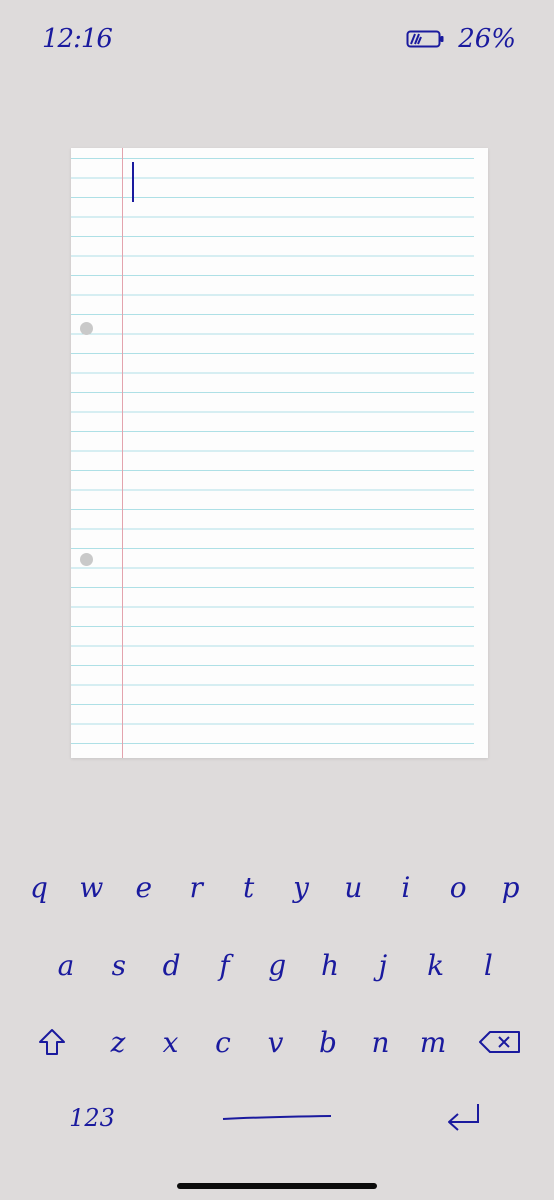  Describe the element at coordinates (223, 1042) in the screenshot. I see `key-c: c` at that location.